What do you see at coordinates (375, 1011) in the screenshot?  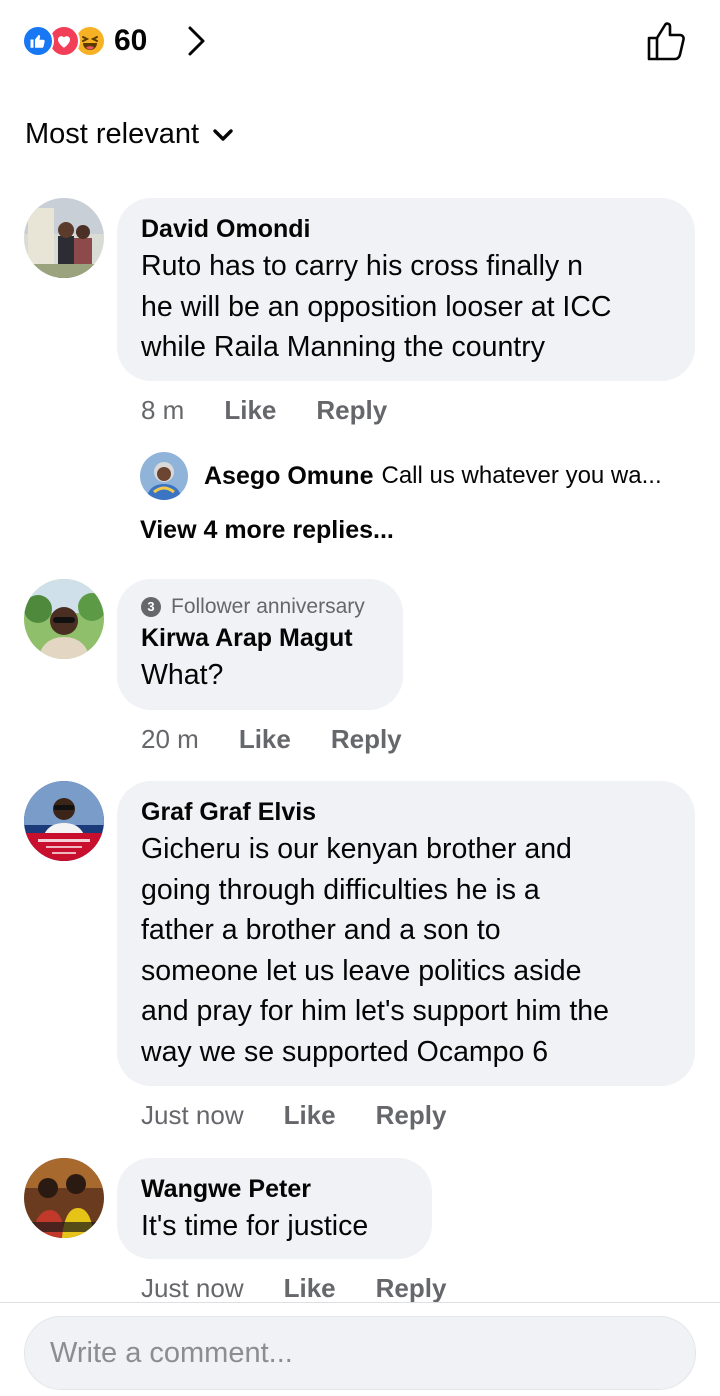 I see `comment-text-line: and pray for him let's support him the` at bounding box center [375, 1011].